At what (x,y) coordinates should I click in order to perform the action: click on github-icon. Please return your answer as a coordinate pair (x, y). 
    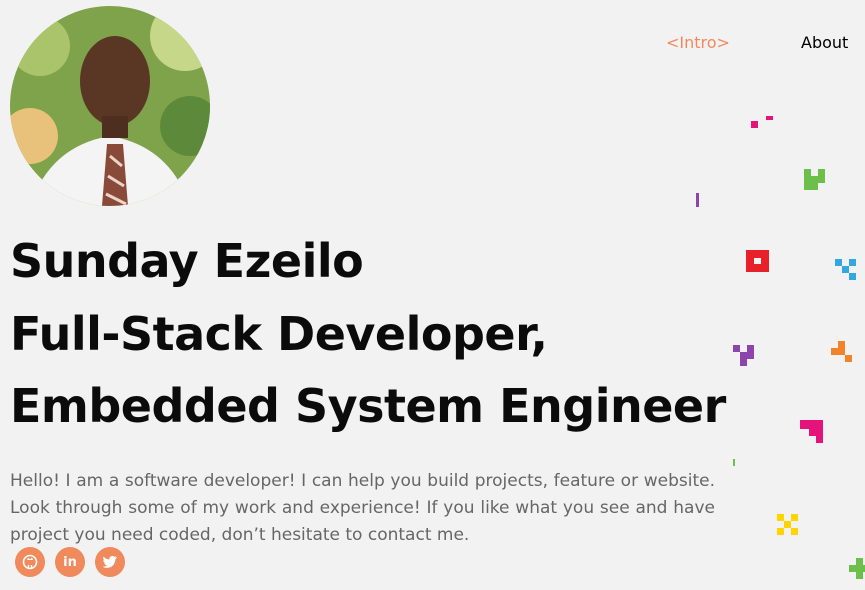
    Looking at the image, I should click on (30, 562).